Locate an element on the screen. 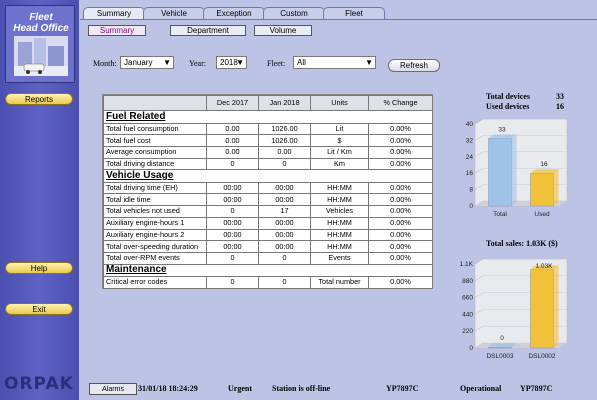  exit-button: Exit is located at coordinates (39, 309).